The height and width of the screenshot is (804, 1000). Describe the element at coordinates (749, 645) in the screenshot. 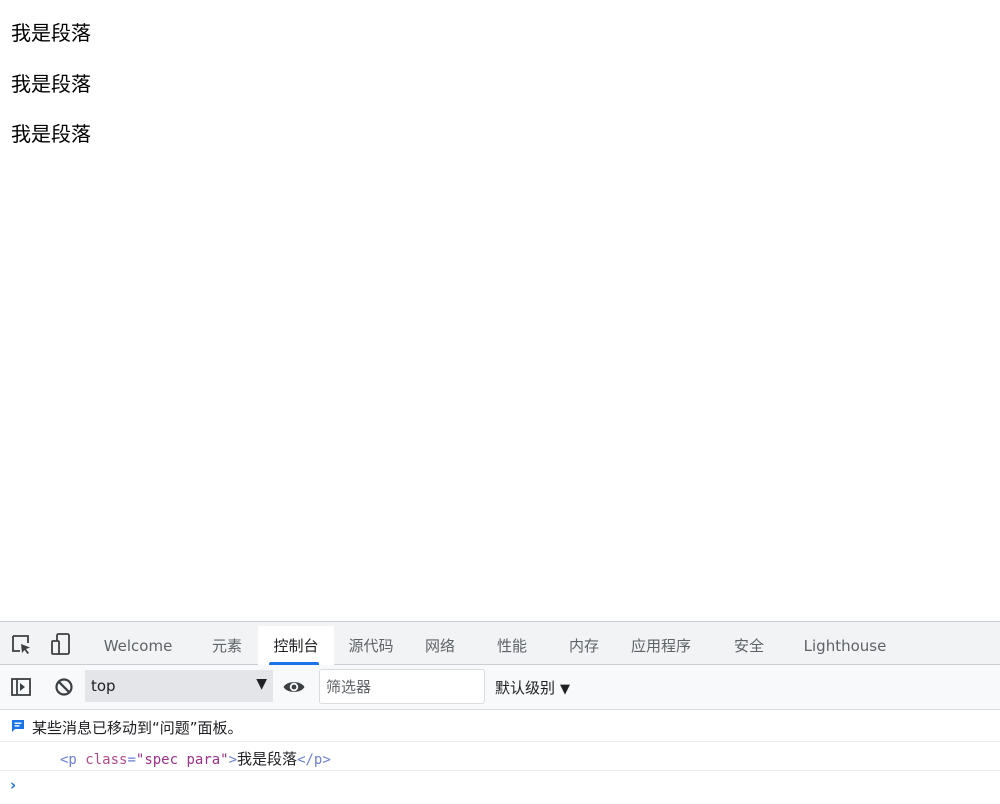

I see `tab-security: 安全` at that location.